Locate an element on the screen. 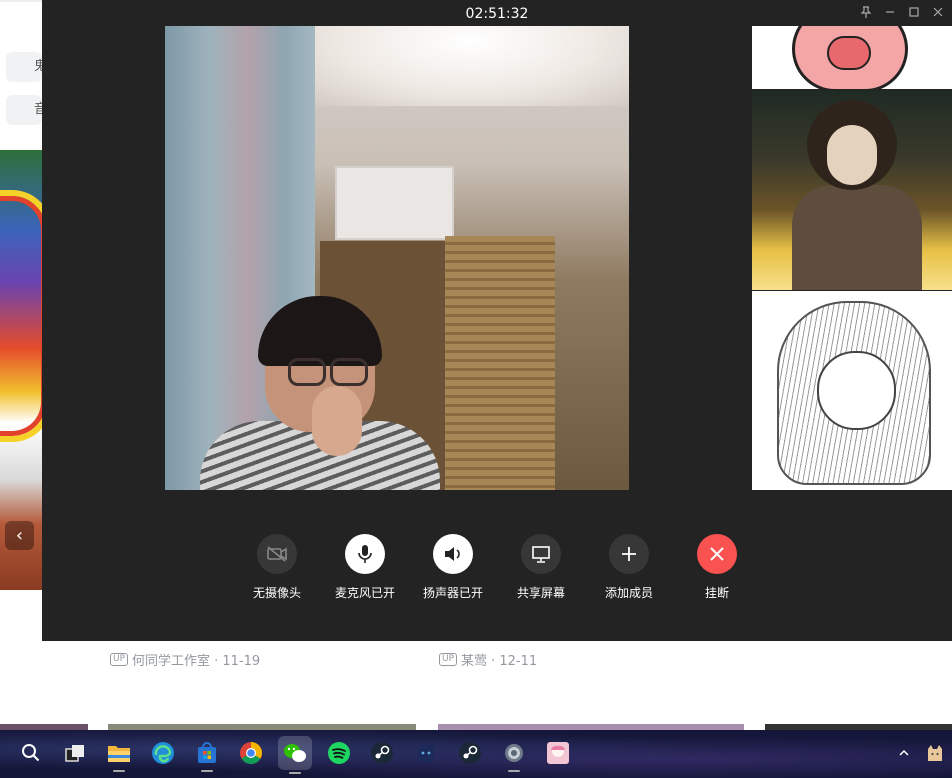 This screenshot has width=952, height=778. pin-icon is located at coordinates (866, 14).